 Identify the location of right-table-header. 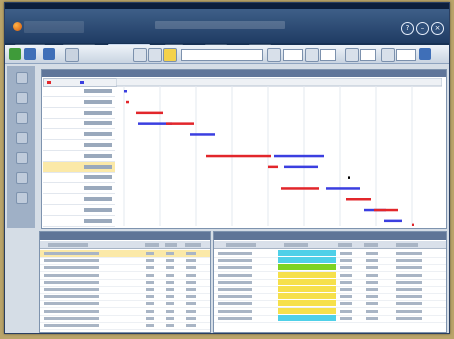
(330, 245).